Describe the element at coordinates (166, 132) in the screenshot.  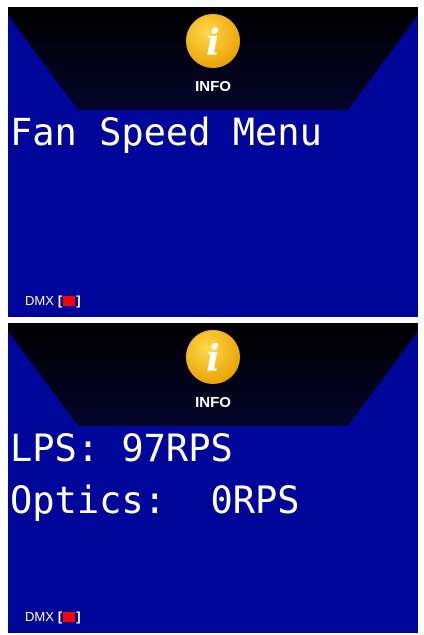
I see `menu-title: Fan Speed Menu` at that location.